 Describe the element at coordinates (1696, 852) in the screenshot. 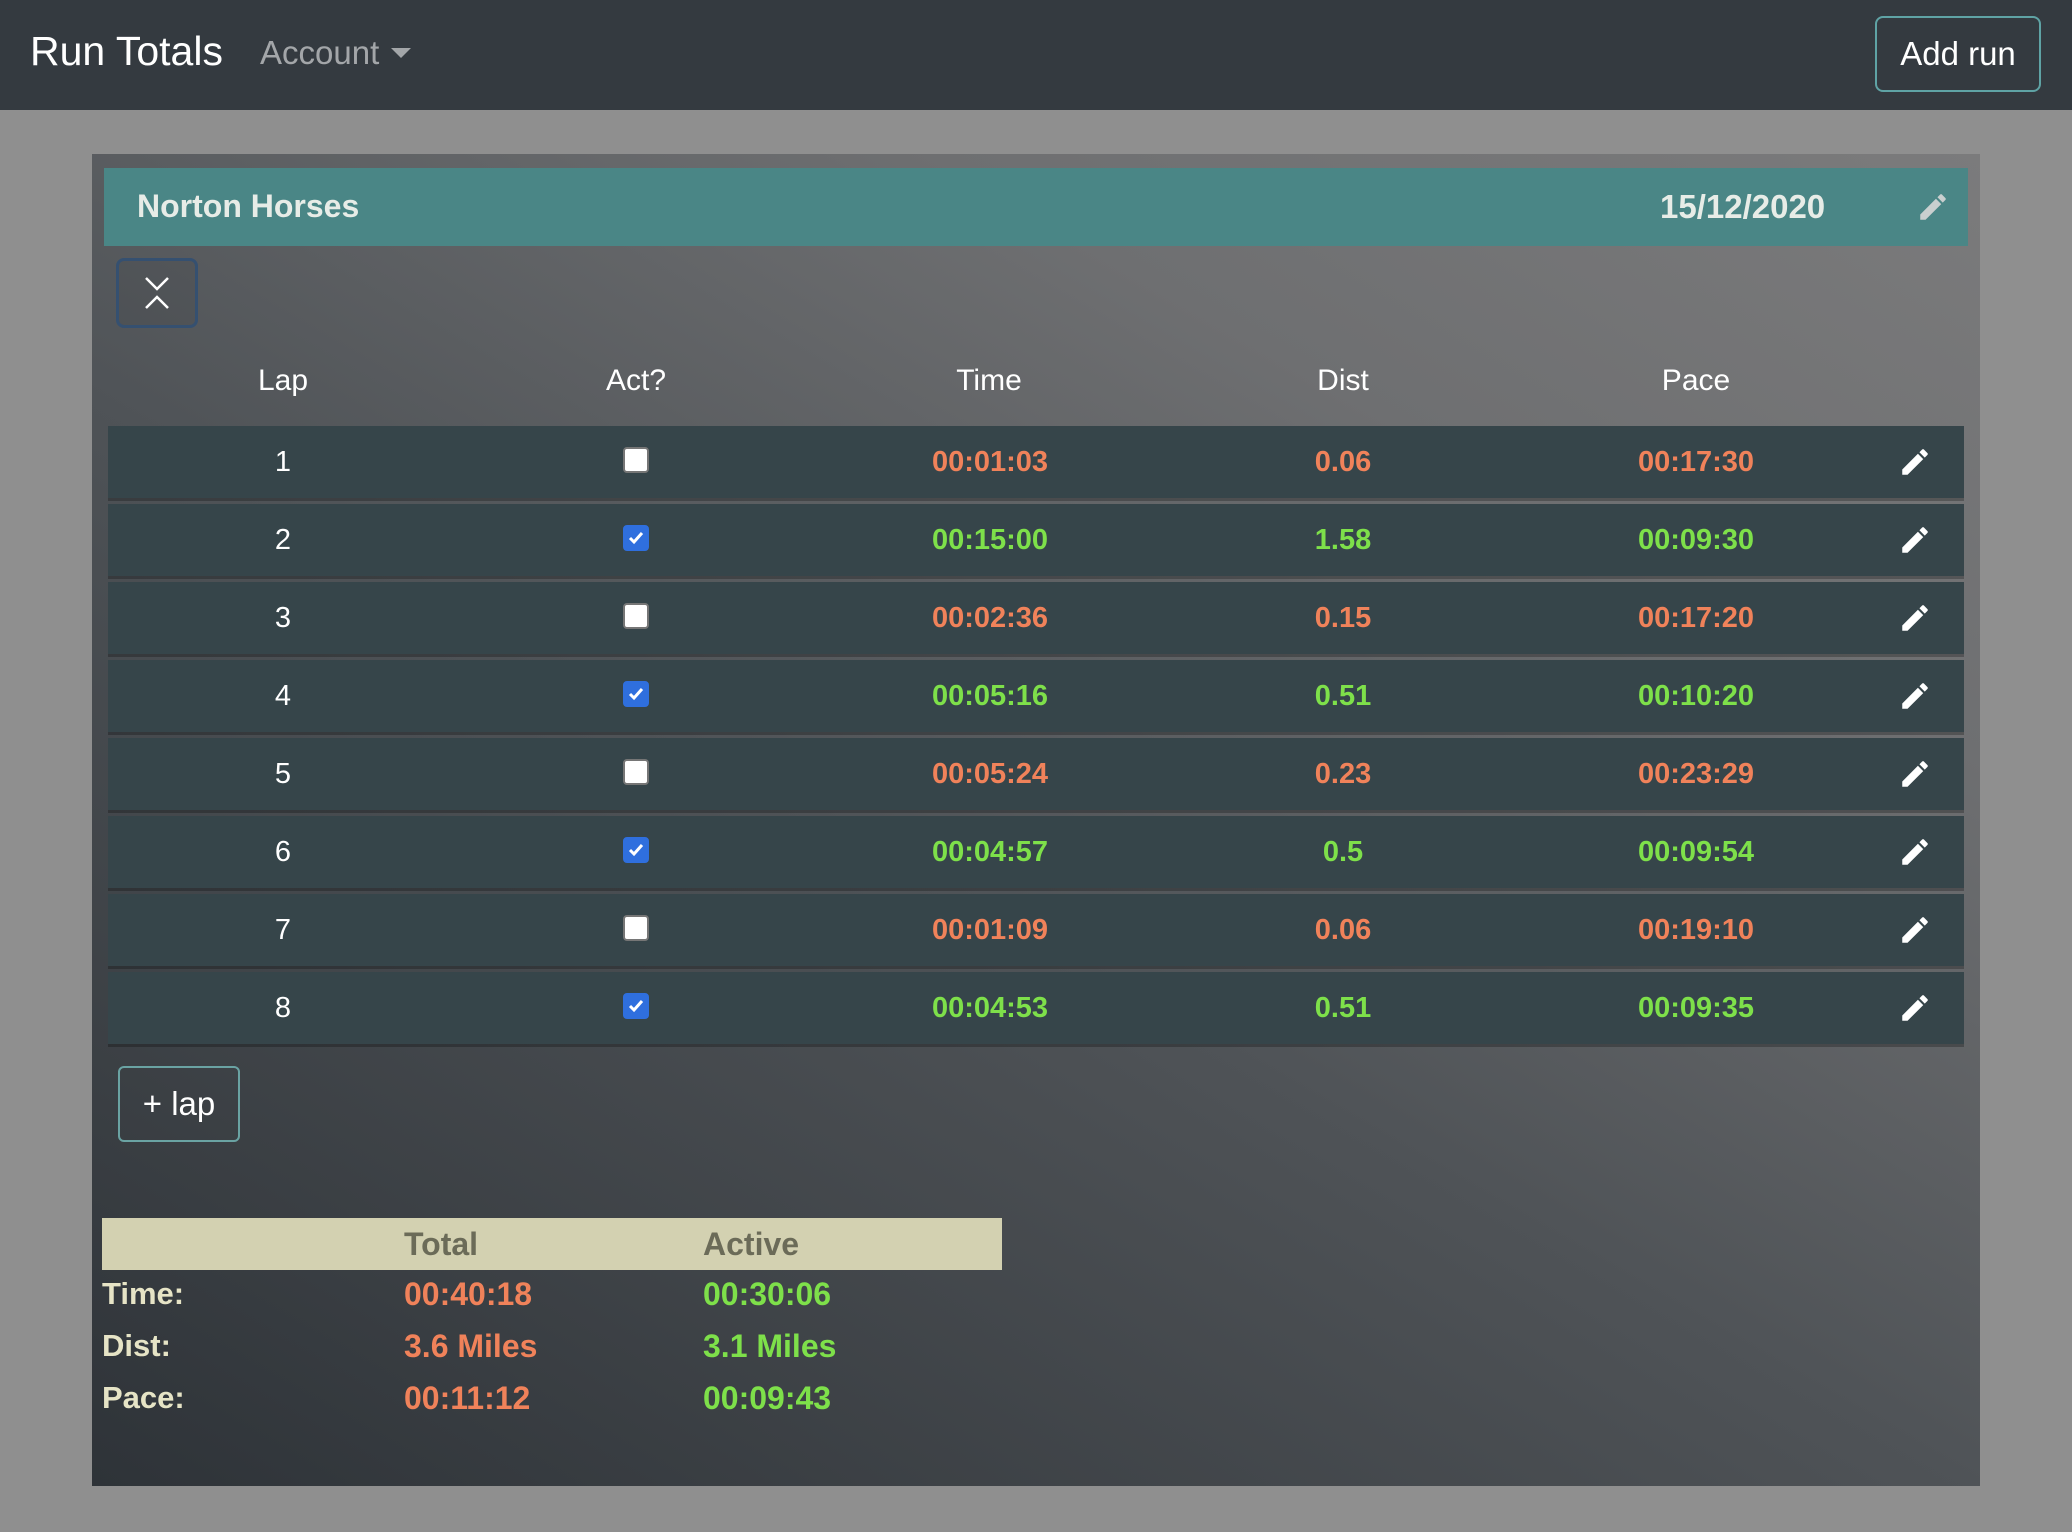

I see `lap-pace: 00:09:54` at that location.